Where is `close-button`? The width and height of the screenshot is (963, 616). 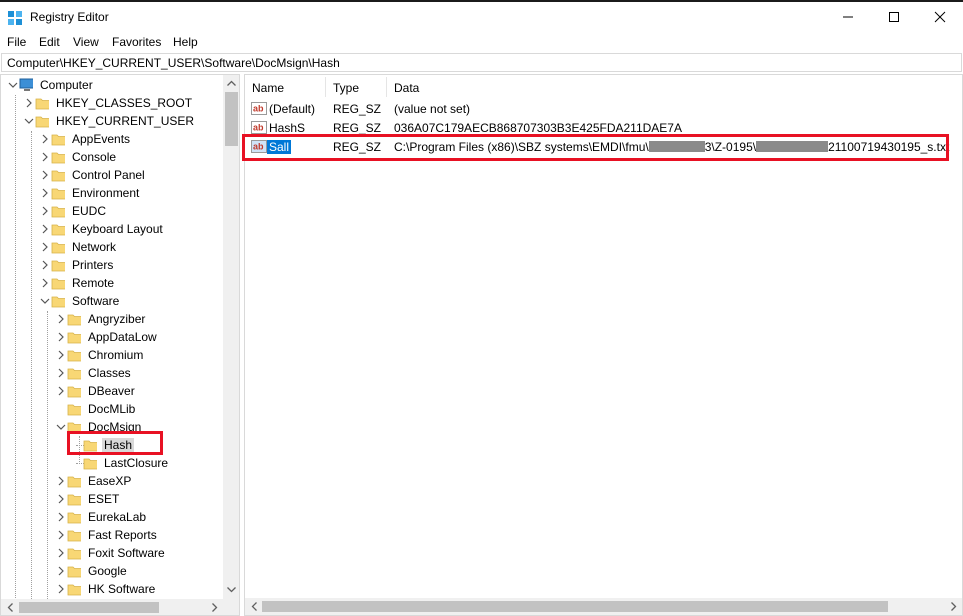 close-button is located at coordinates (940, 17).